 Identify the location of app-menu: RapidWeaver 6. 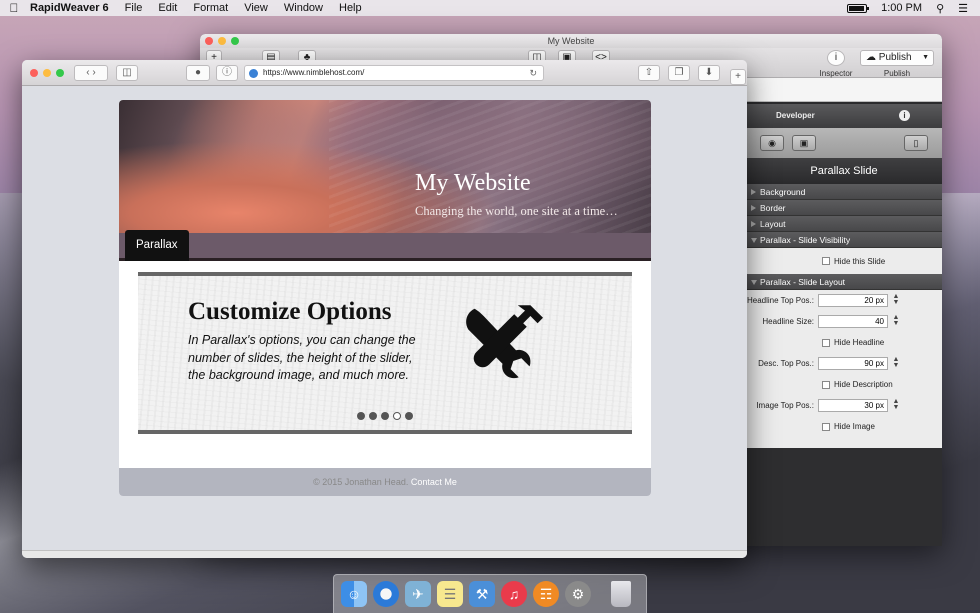
(72, 8).